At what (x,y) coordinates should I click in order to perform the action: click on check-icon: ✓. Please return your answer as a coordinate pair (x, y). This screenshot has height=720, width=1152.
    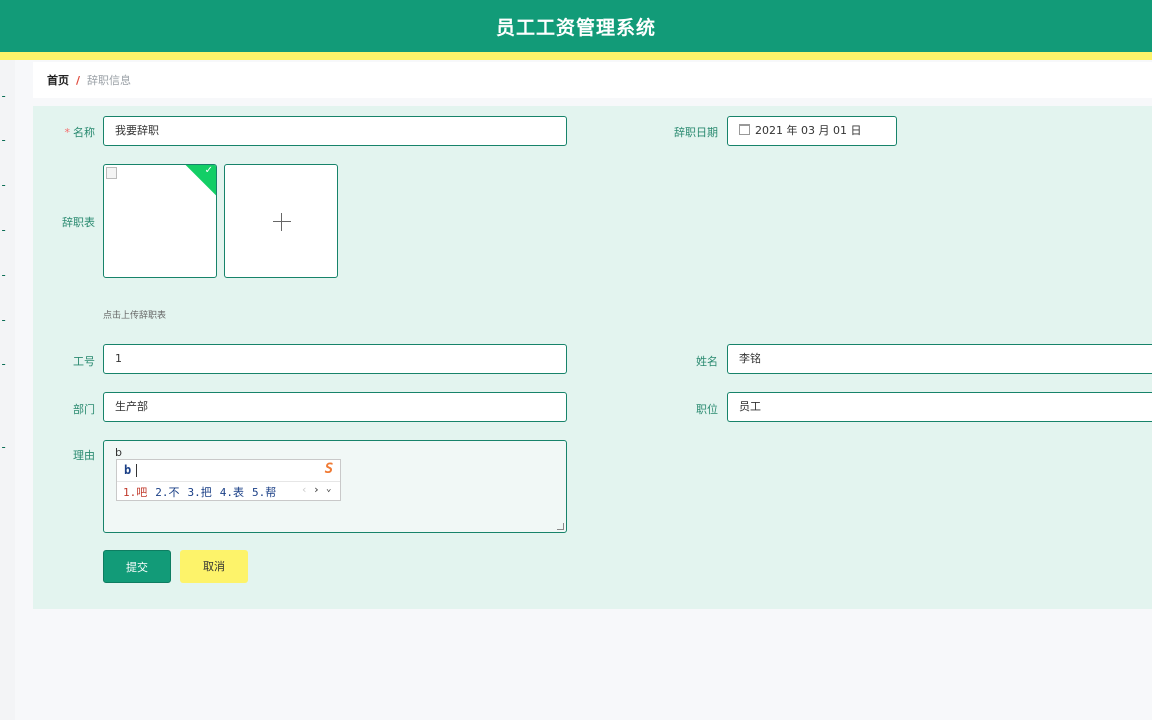
    Looking at the image, I should click on (208, 170).